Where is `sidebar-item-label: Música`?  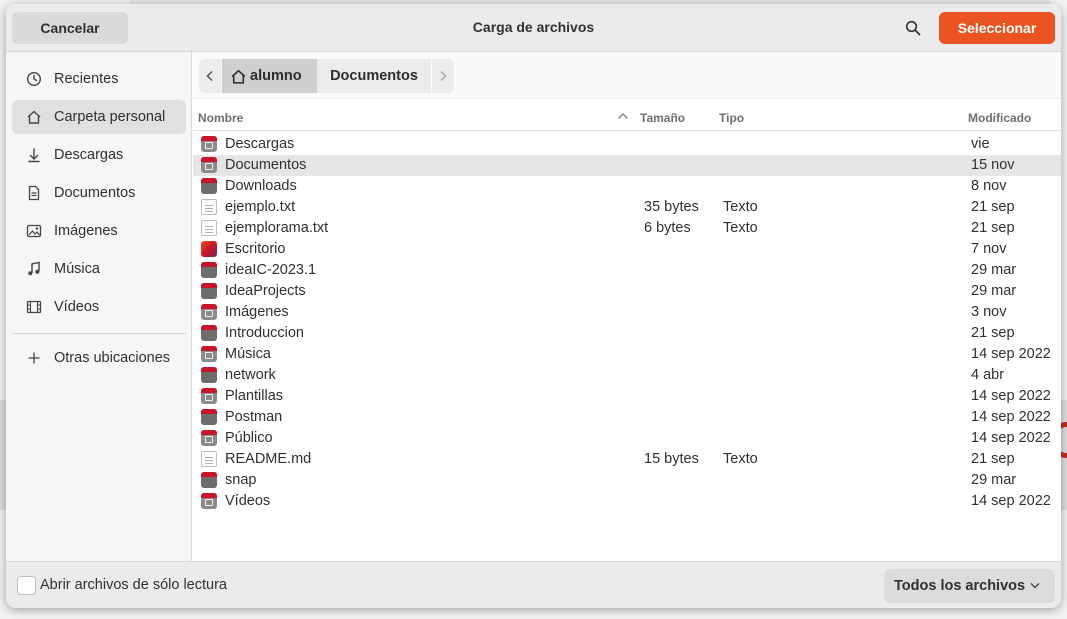
sidebar-item-label: Música is located at coordinates (77, 269).